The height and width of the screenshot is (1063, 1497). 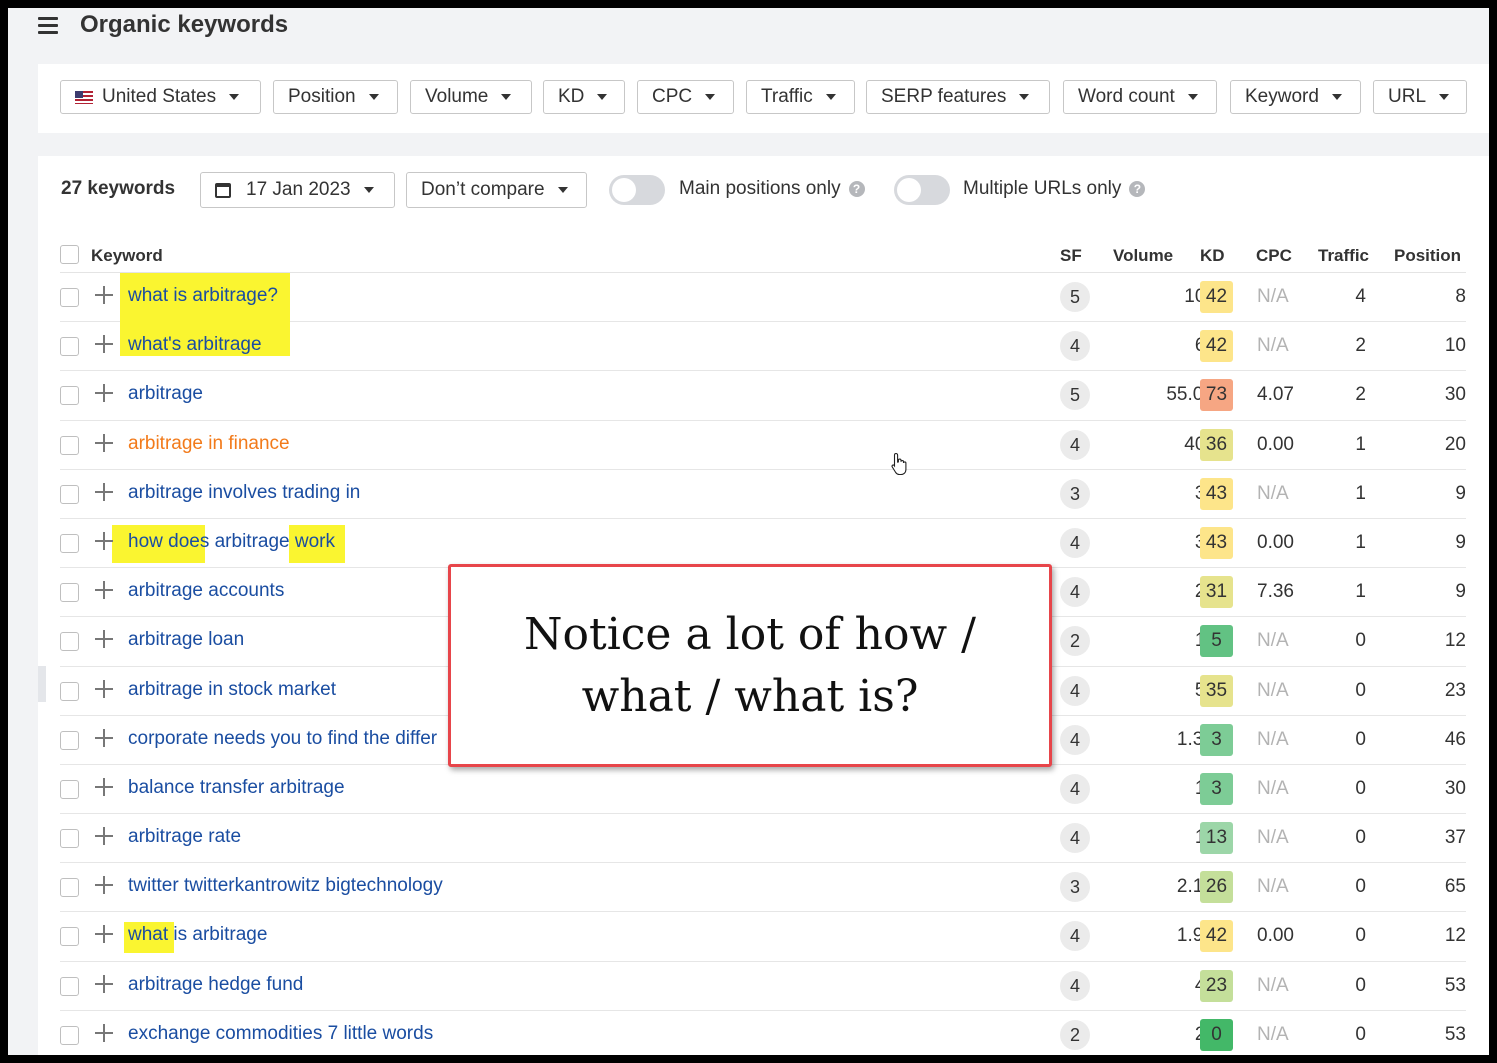 I want to click on panel-edge, so click(x=42, y=684).